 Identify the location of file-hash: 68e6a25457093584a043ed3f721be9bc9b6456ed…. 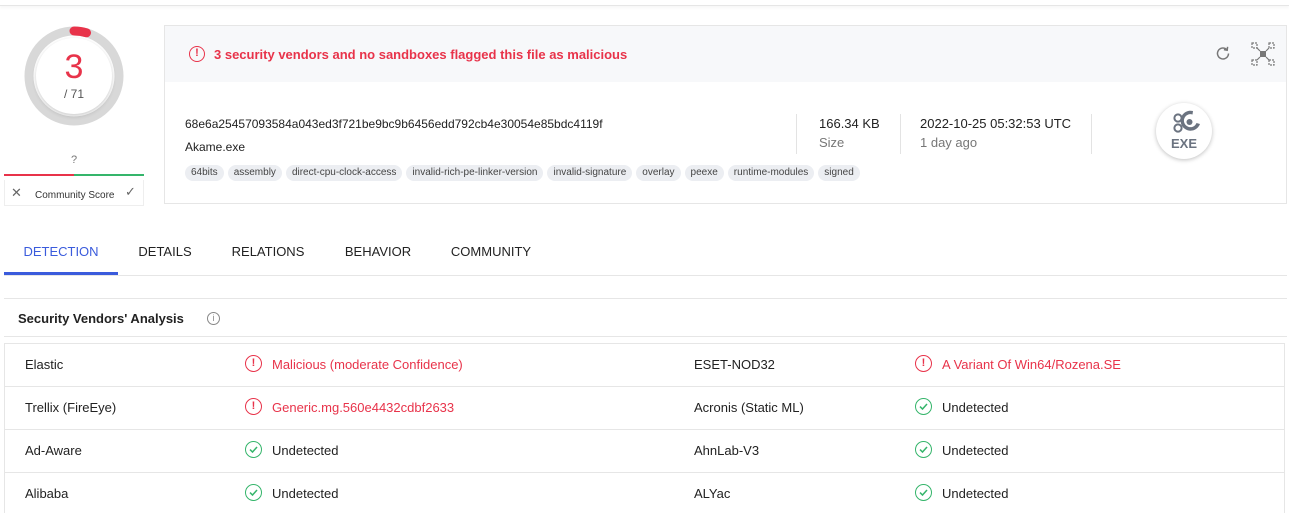
(394, 124).